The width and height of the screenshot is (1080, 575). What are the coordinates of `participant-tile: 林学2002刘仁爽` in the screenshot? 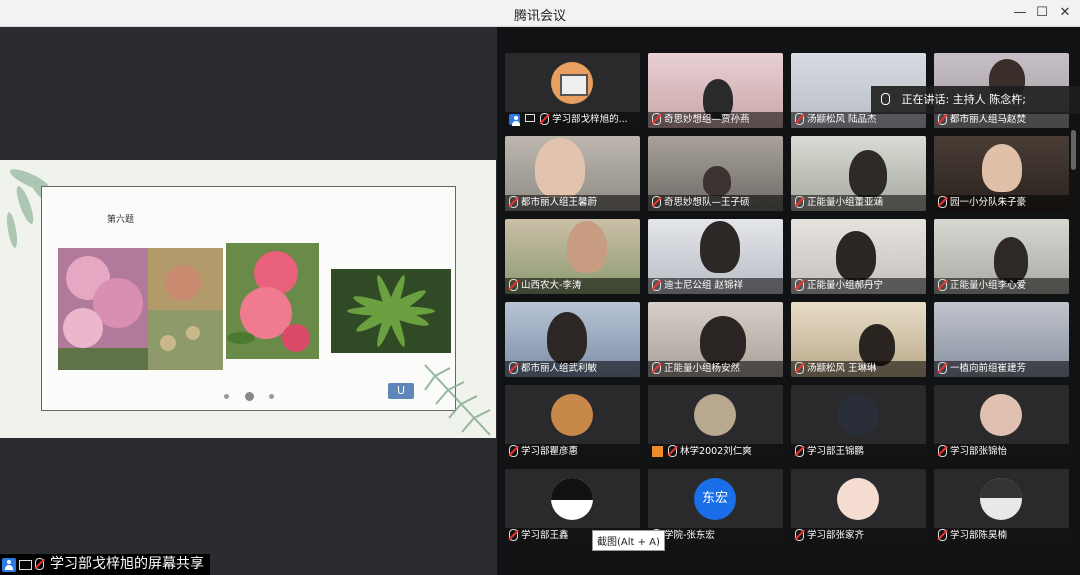 It's located at (715, 422).